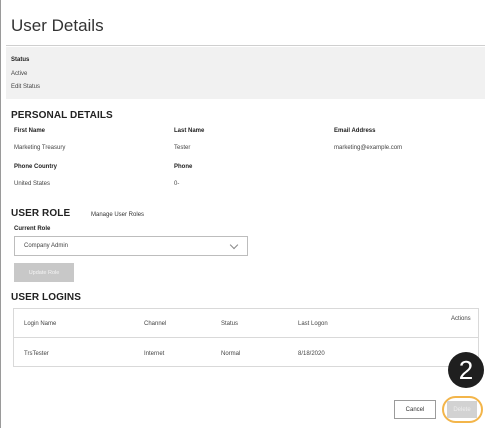  I want to click on column-header-login-name: Login Name, so click(40, 324).